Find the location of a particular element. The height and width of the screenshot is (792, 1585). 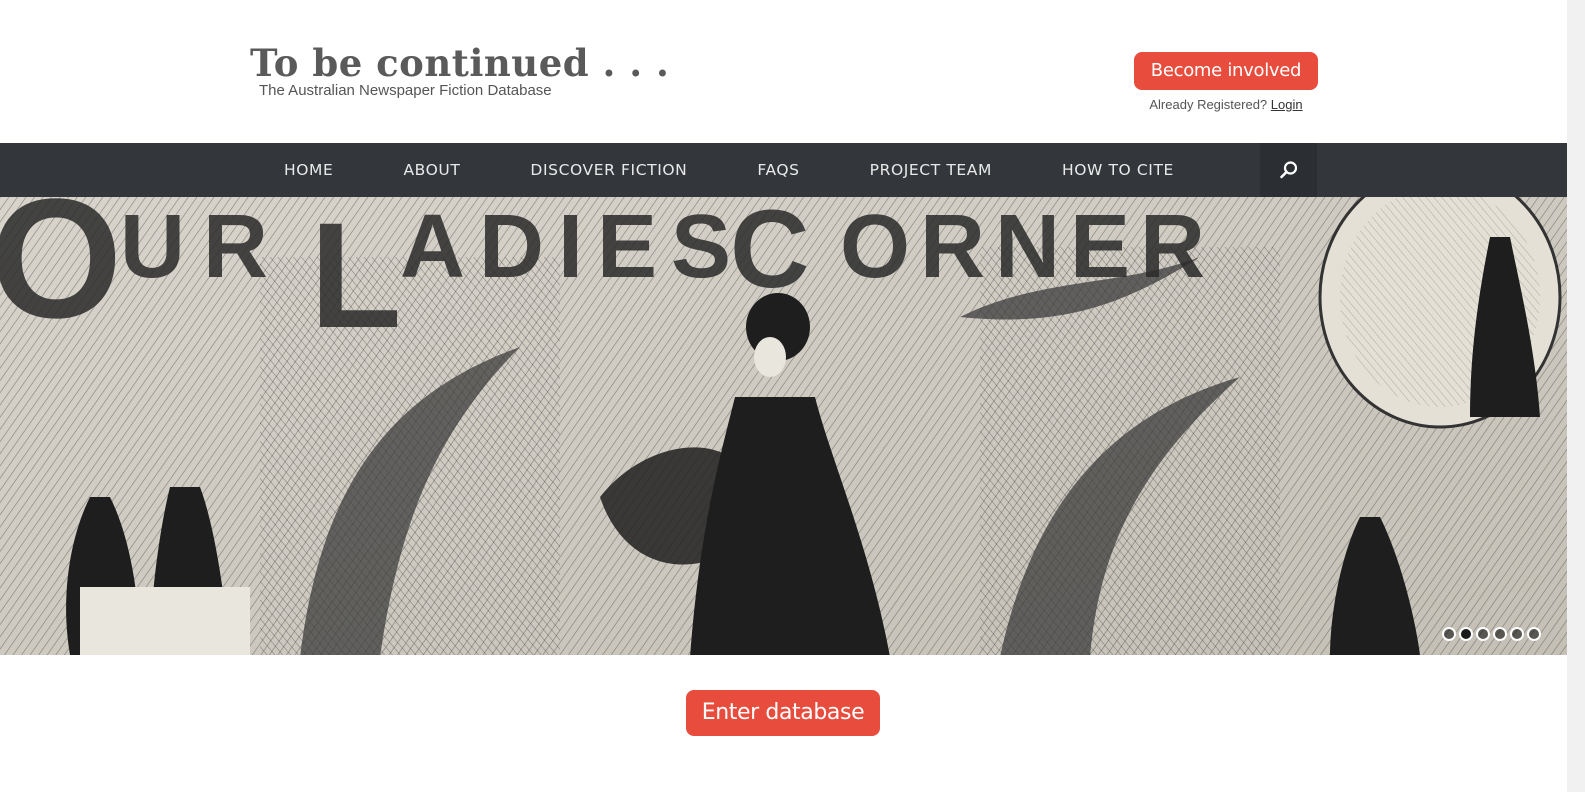

nav-item-home: HOME is located at coordinates (308, 170).